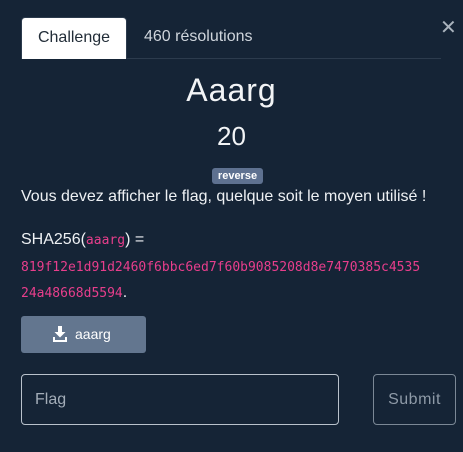  I want to click on sha-line: SHA256(aaarg) =, so click(236, 240).